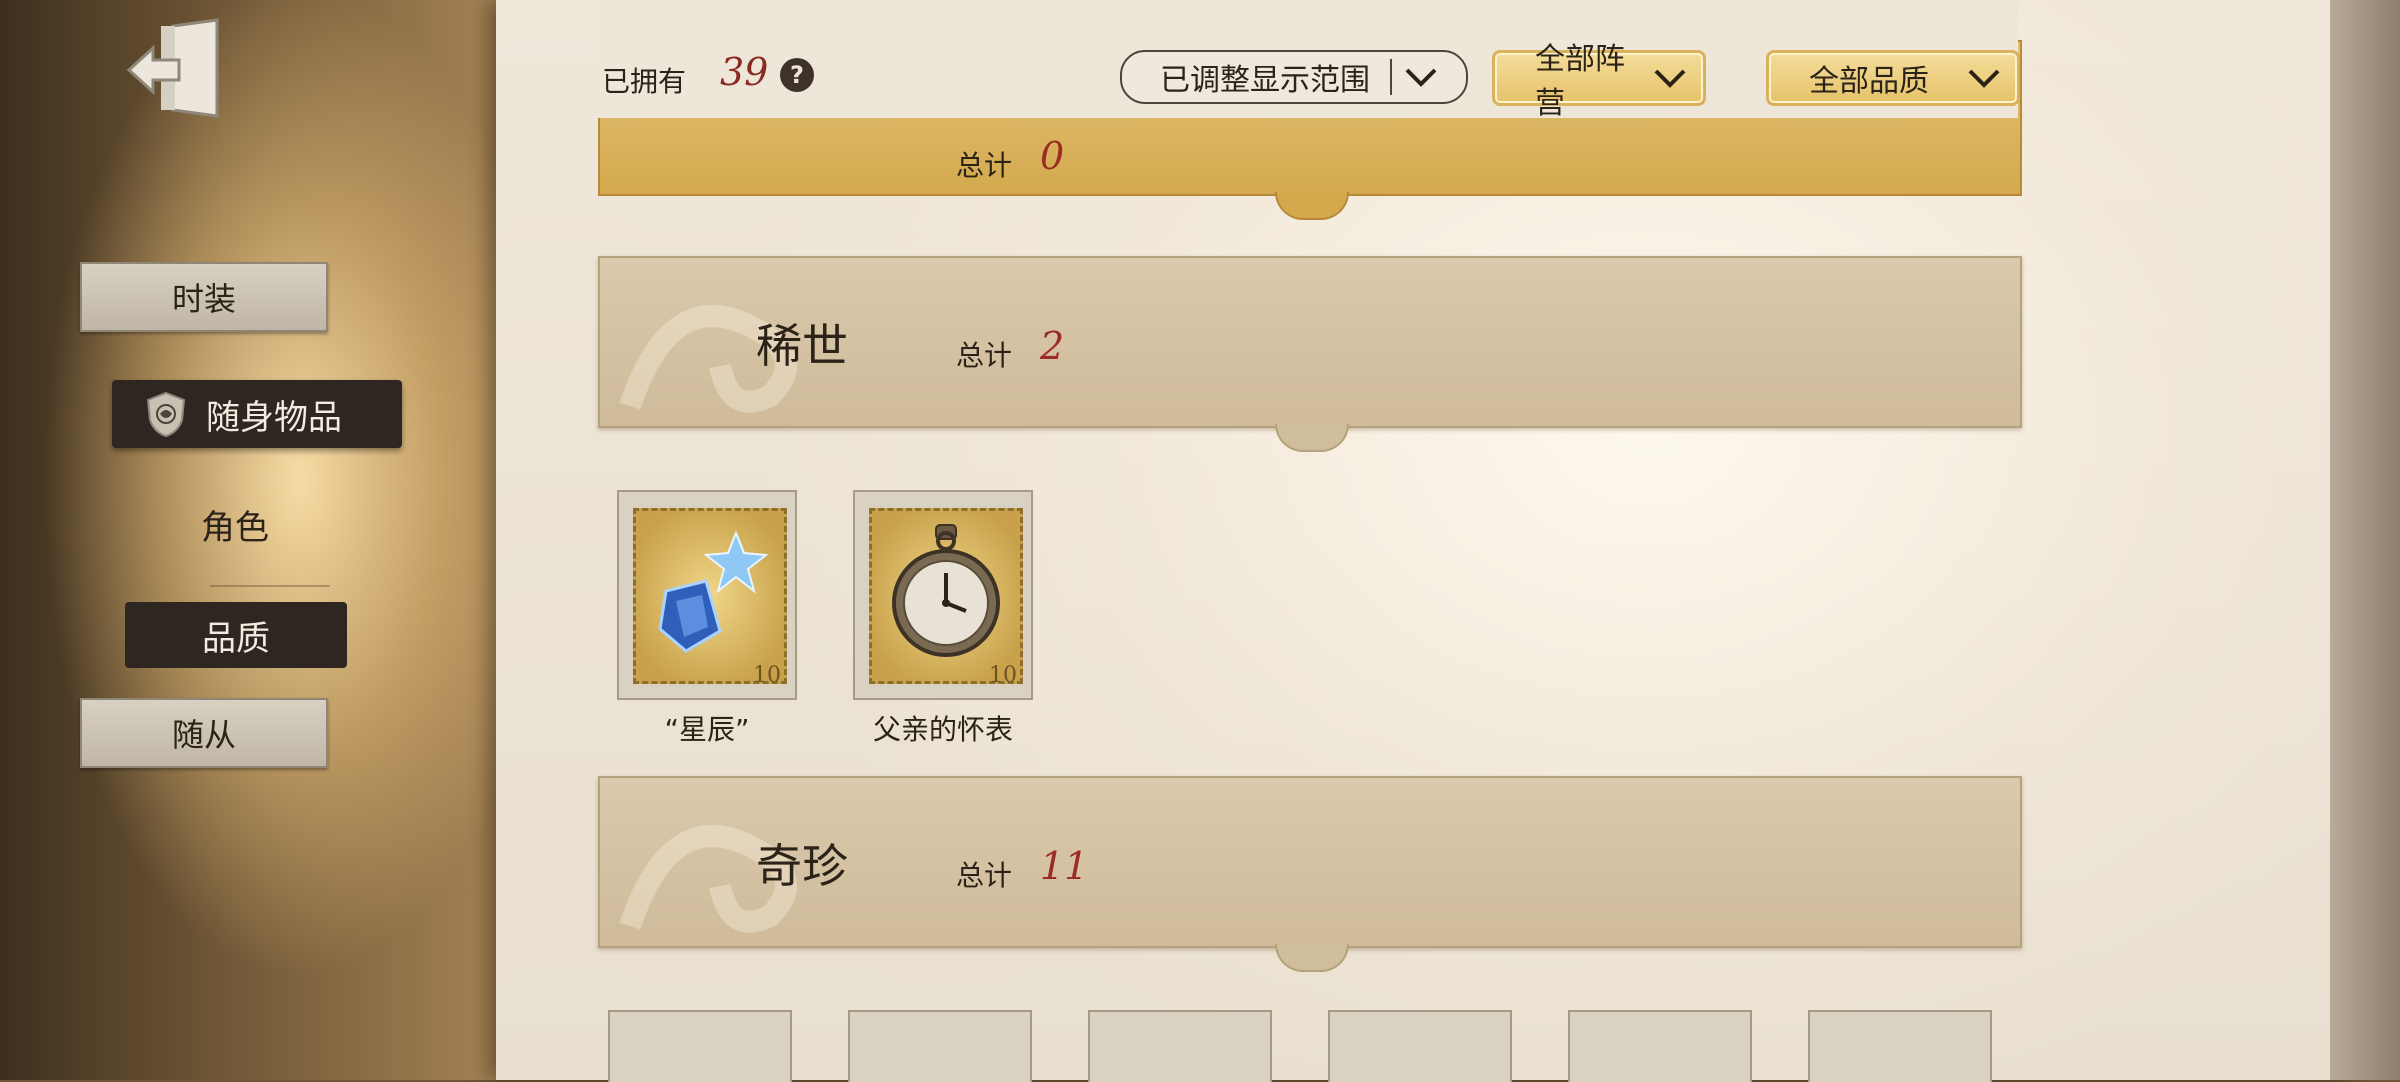 The width and height of the screenshot is (2400, 1082). I want to click on section-title: 奇珍, so click(802, 866).